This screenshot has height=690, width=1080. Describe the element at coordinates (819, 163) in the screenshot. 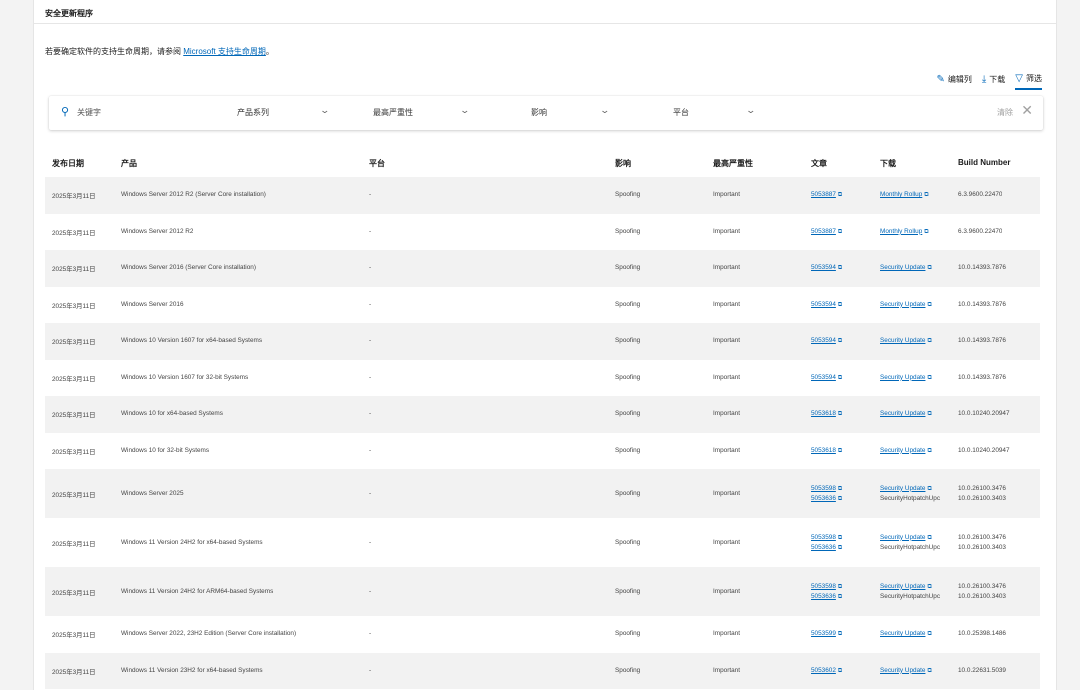

I see `col-article: 文章` at that location.